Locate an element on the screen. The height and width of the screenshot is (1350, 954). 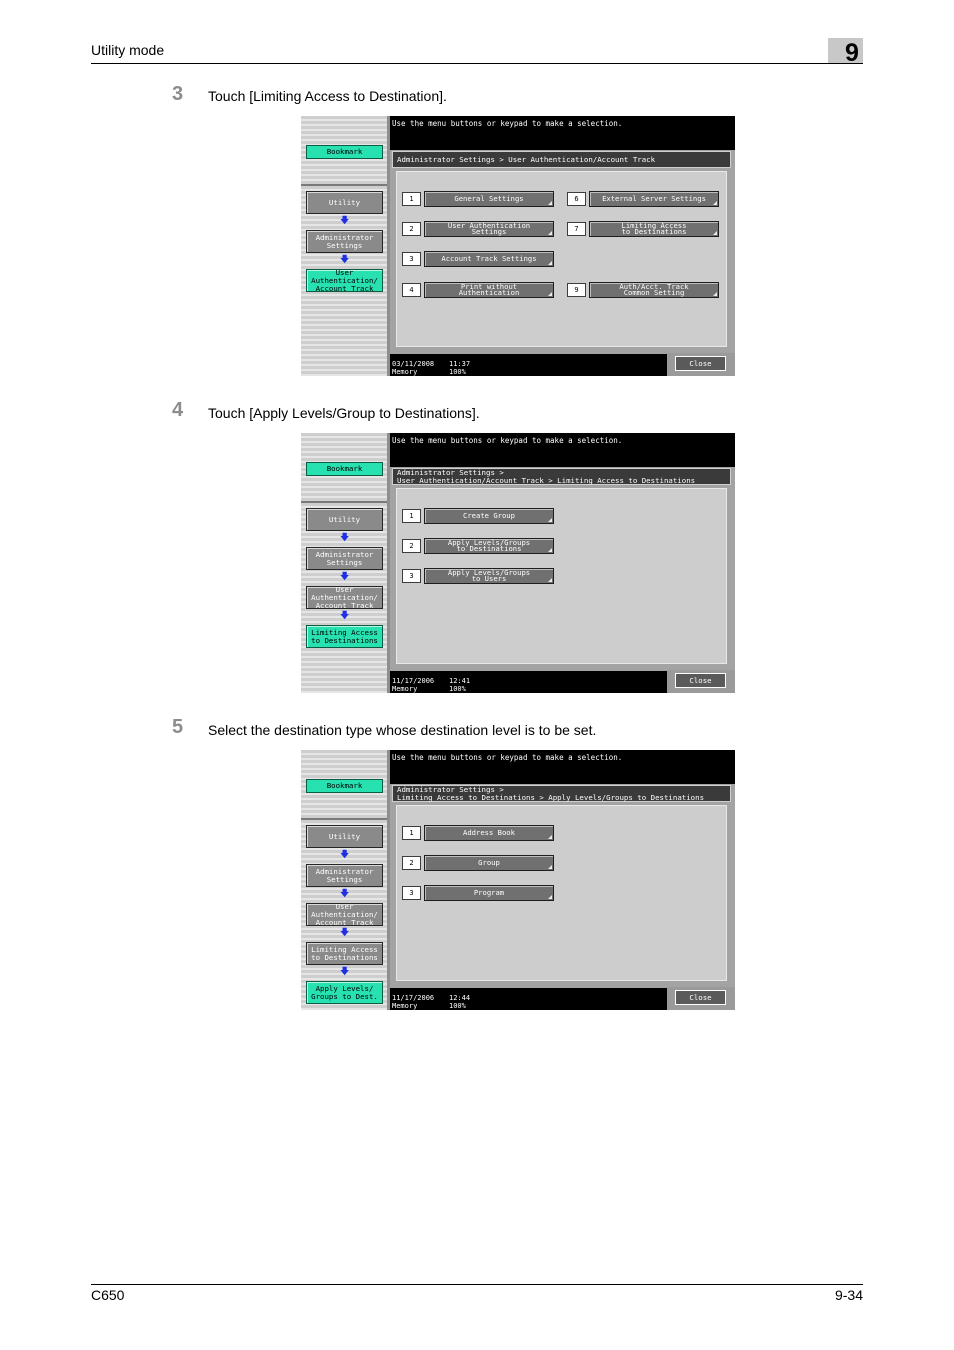
menu-number: 9 is located at coordinates (576, 290).